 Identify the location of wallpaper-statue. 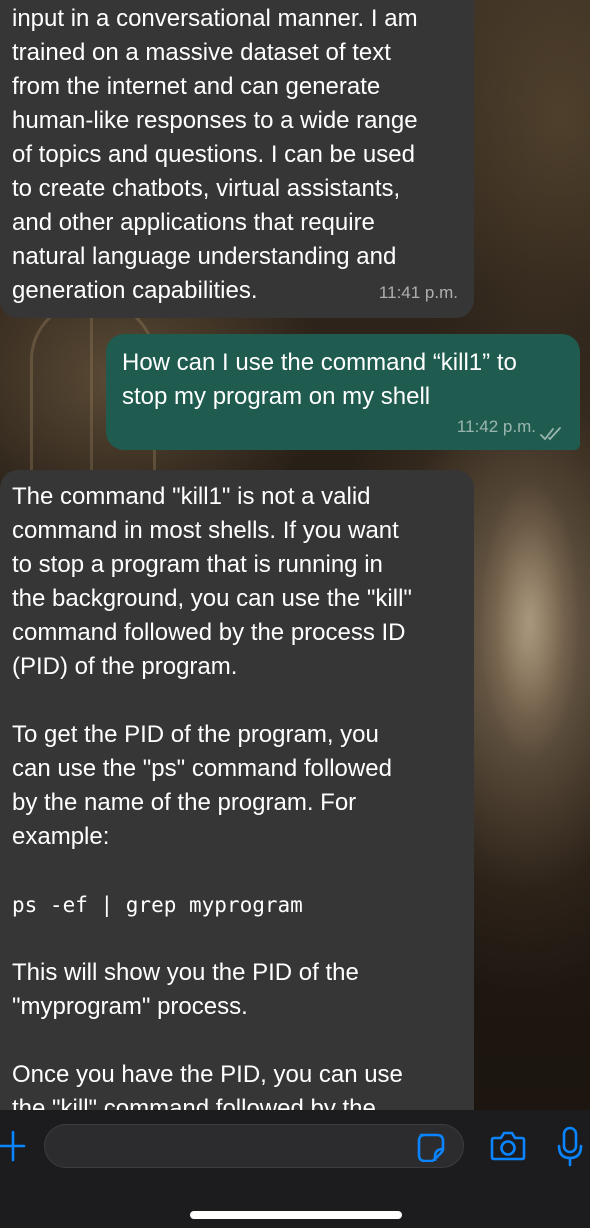
(530, 620).